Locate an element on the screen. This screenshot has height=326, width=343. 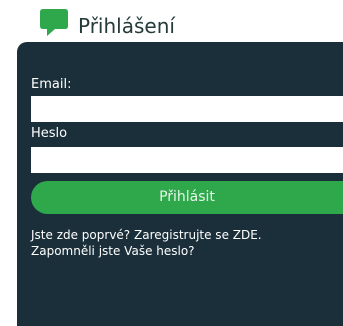
email-label: Email: is located at coordinates (51, 84).